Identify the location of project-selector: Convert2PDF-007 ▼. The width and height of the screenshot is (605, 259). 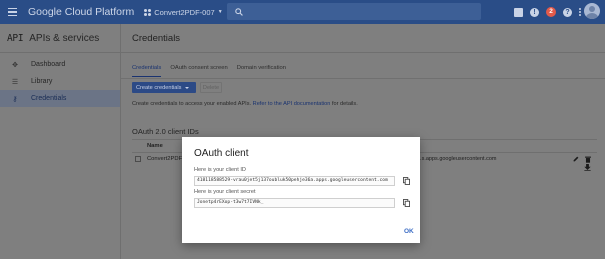
(183, 12).